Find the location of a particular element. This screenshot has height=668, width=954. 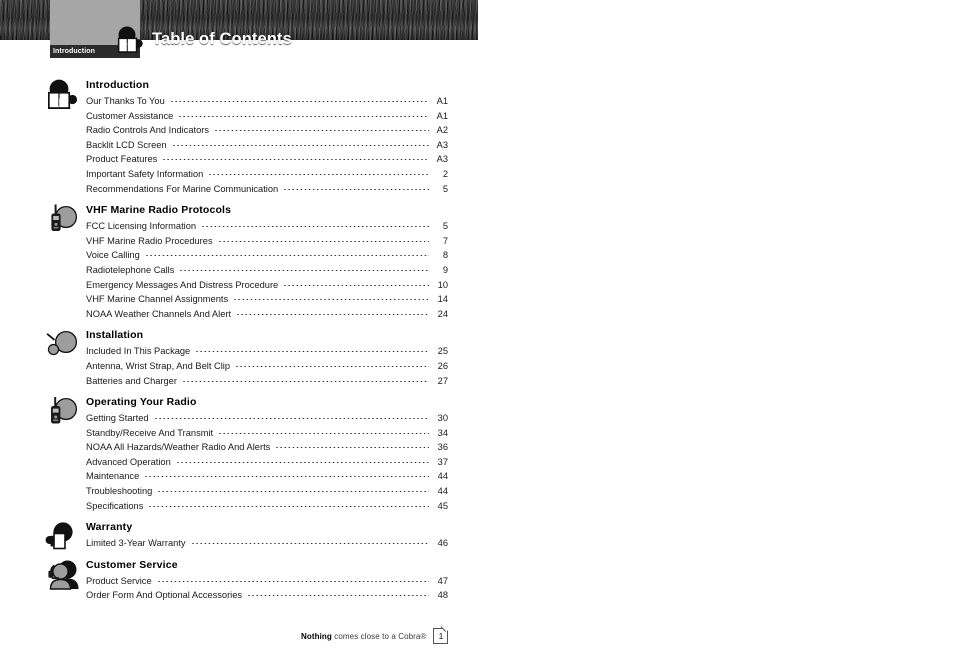

toc-entry: Voice Calling 8 is located at coordinates (267, 255).